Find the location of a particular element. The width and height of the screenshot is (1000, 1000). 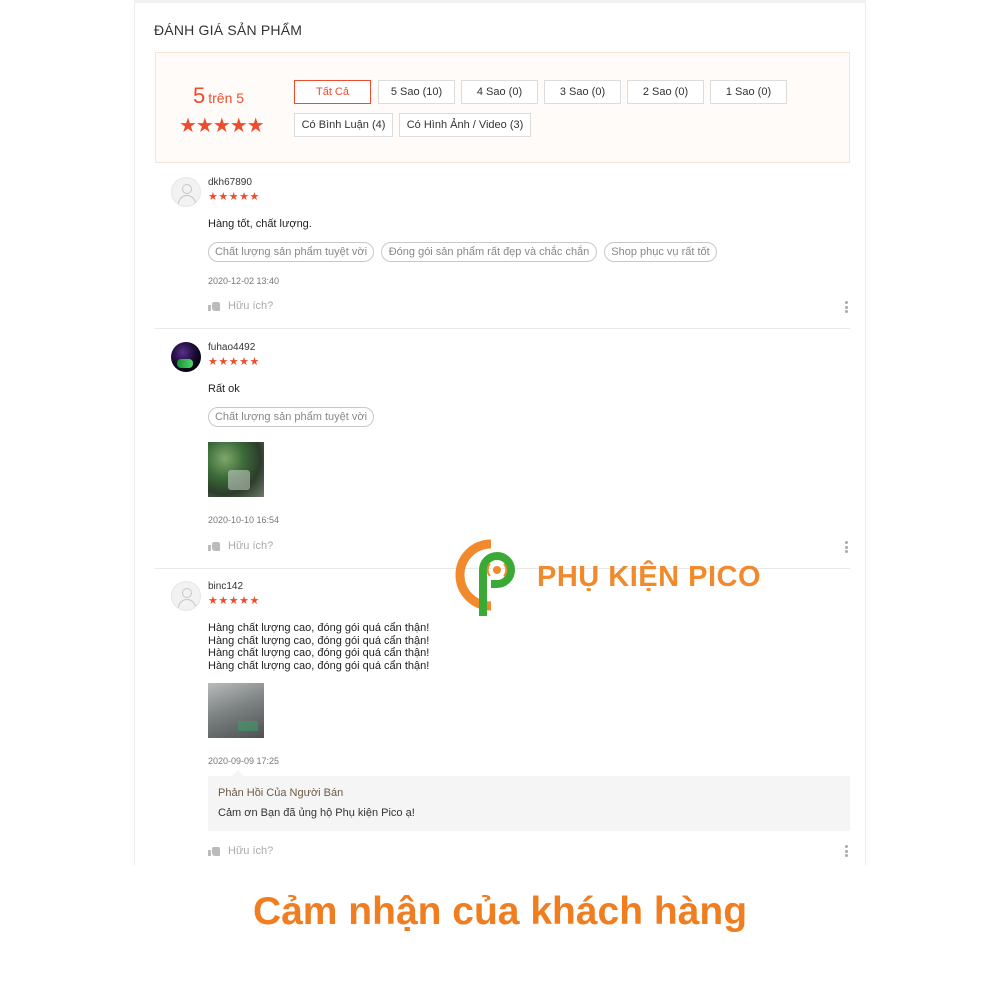

brand-logo-icon is located at coordinates (485, 577).